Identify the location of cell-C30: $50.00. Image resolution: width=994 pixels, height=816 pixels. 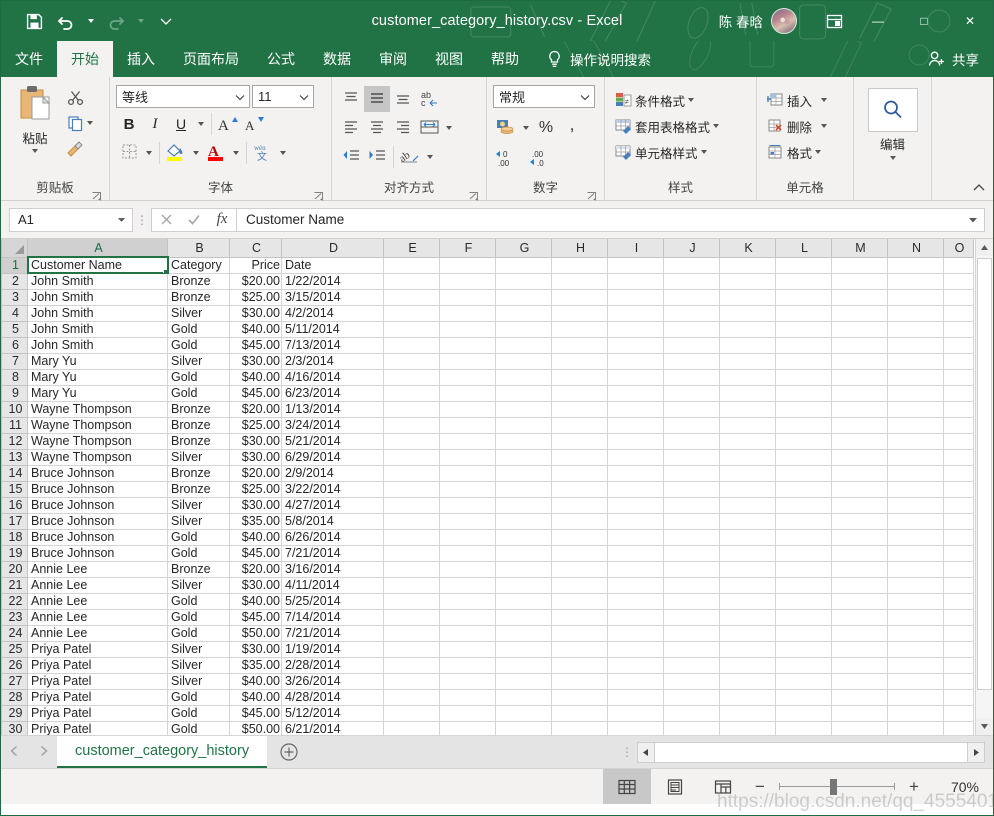
(255, 727).